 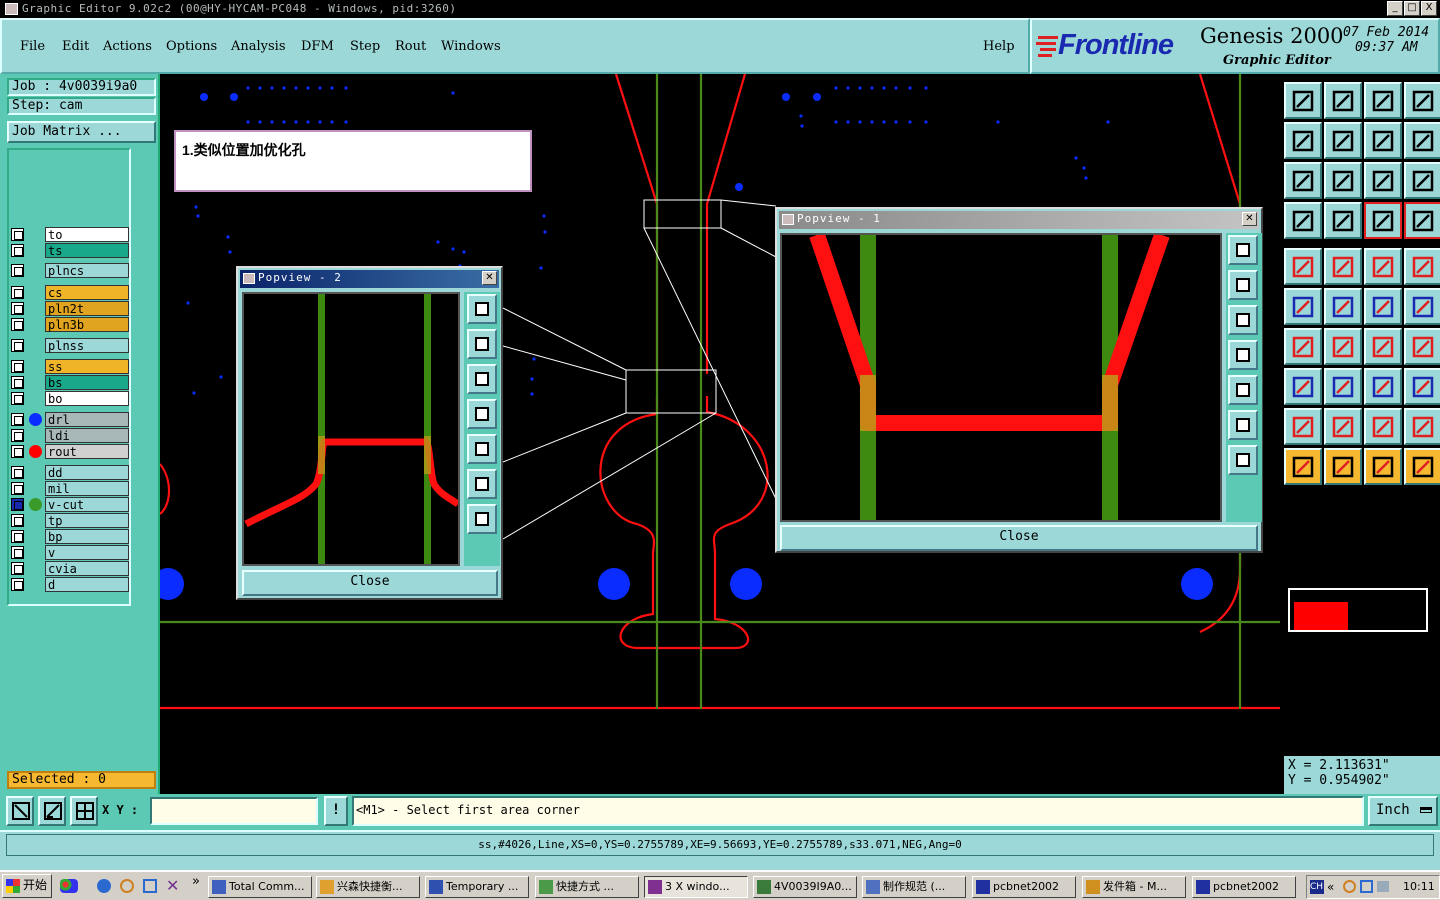 What do you see at coordinates (1383, 386) in the screenshot?
I see `dim-icon` at bounding box center [1383, 386].